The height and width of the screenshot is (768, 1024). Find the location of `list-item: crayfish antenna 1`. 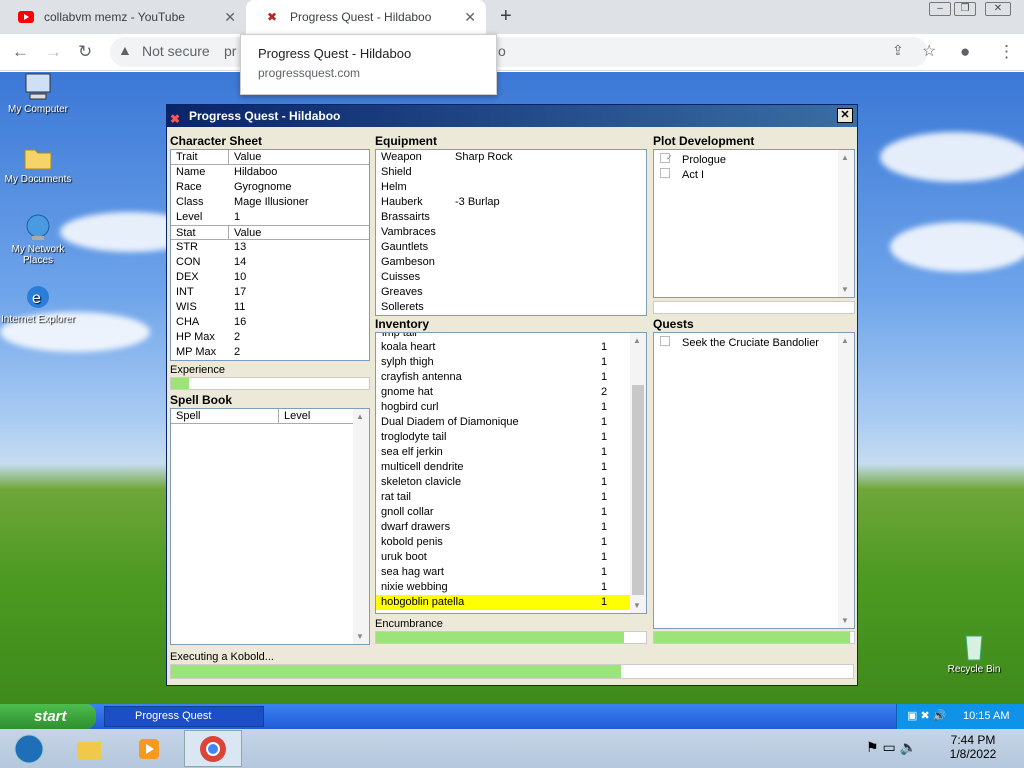

list-item: crayfish antenna 1 is located at coordinates (511, 377).